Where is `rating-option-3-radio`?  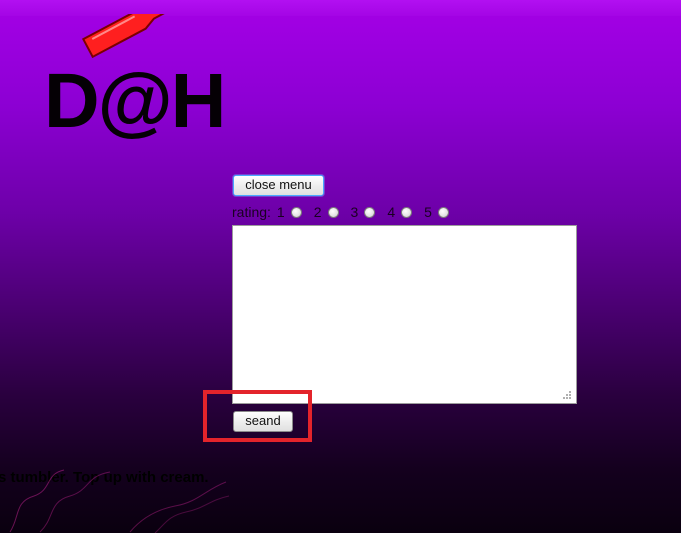
rating-option-3-radio is located at coordinates (370, 212).